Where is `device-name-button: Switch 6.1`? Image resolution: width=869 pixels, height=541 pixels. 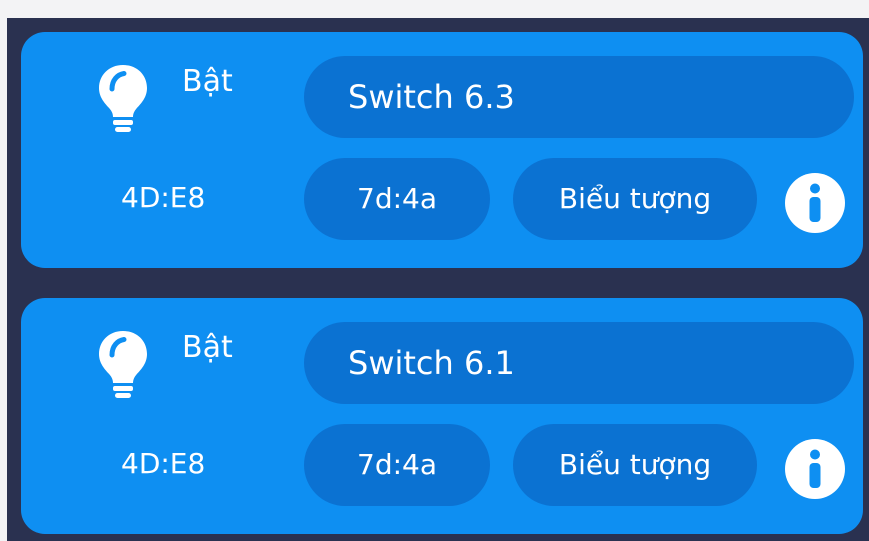
device-name-button: Switch 6.1 is located at coordinates (579, 363).